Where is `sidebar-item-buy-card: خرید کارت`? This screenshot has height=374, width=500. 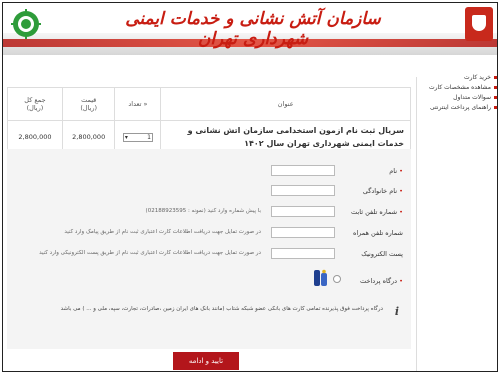
sidebar-item-buy-card: خرید کارت is located at coordinates (458, 78).